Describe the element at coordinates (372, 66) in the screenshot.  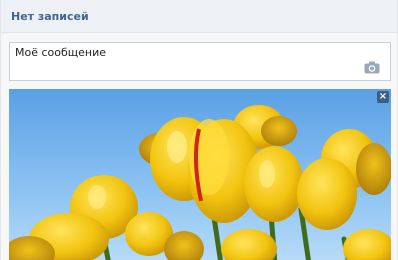
I see `camera-icon` at that location.